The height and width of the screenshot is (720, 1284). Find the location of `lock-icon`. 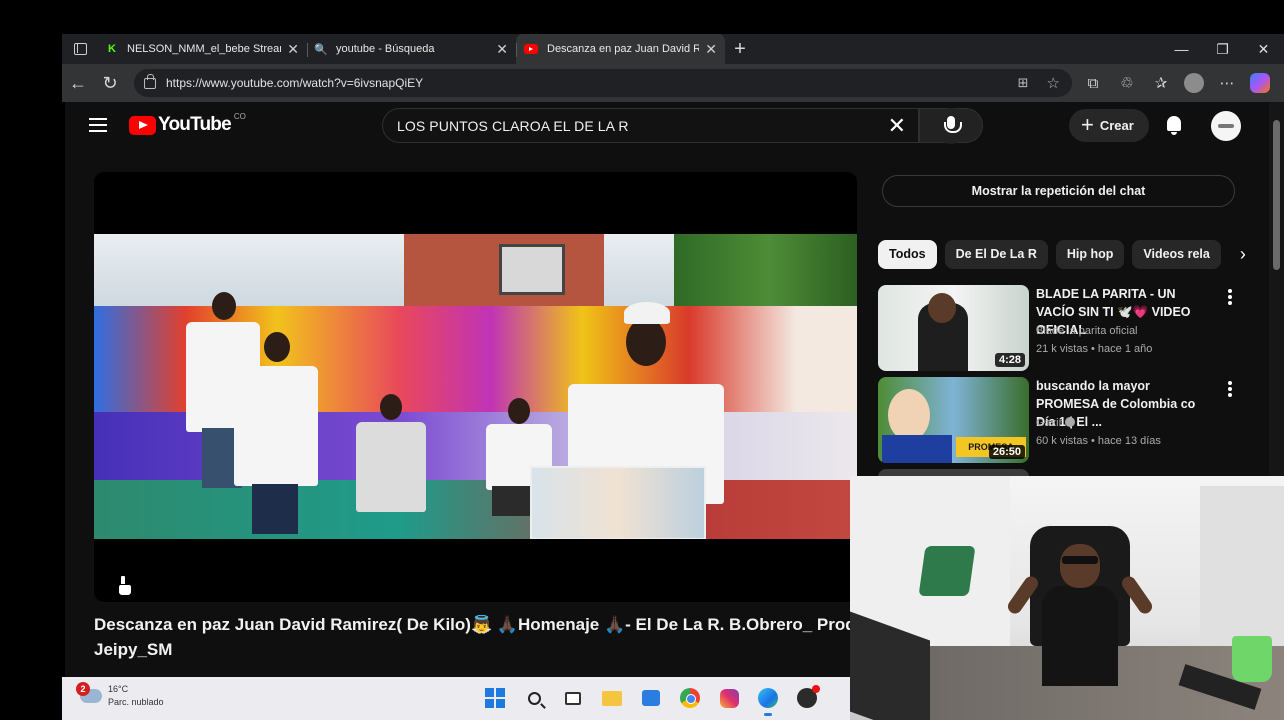

lock-icon is located at coordinates (150, 81).